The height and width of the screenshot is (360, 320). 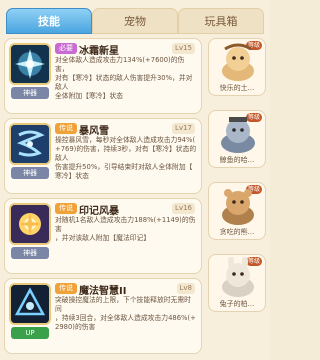 What do you see at coordinates (30, 144) in the screenshot?
I see `blizzard-icon` at bounding box center [30, 144].